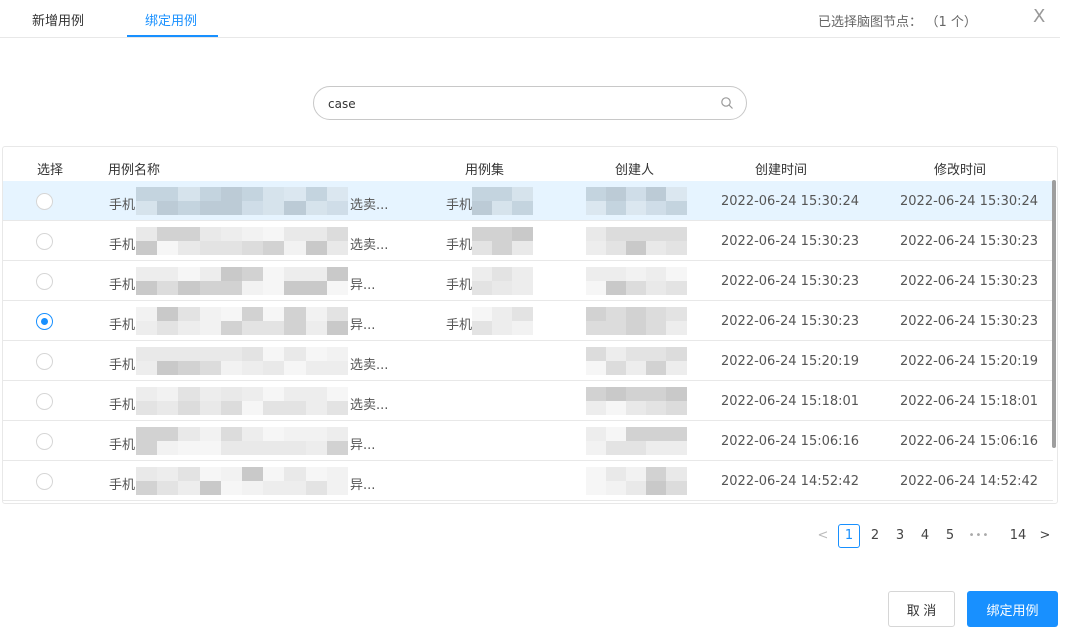  Describe the element at coordinates (790, 441) in the screenshot. I see `created-at: 2022-06-24 15:06:16` at that location.